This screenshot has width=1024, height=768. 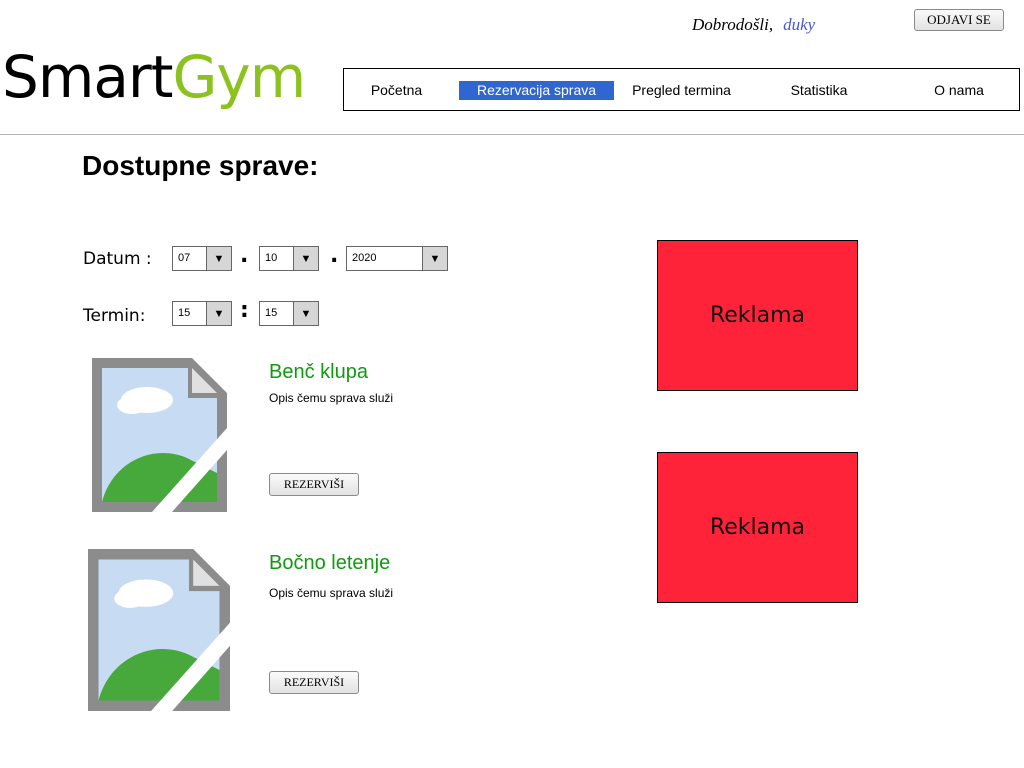 I want to click on nav-item-o-nama: O nama, so click(x=959, y=90).